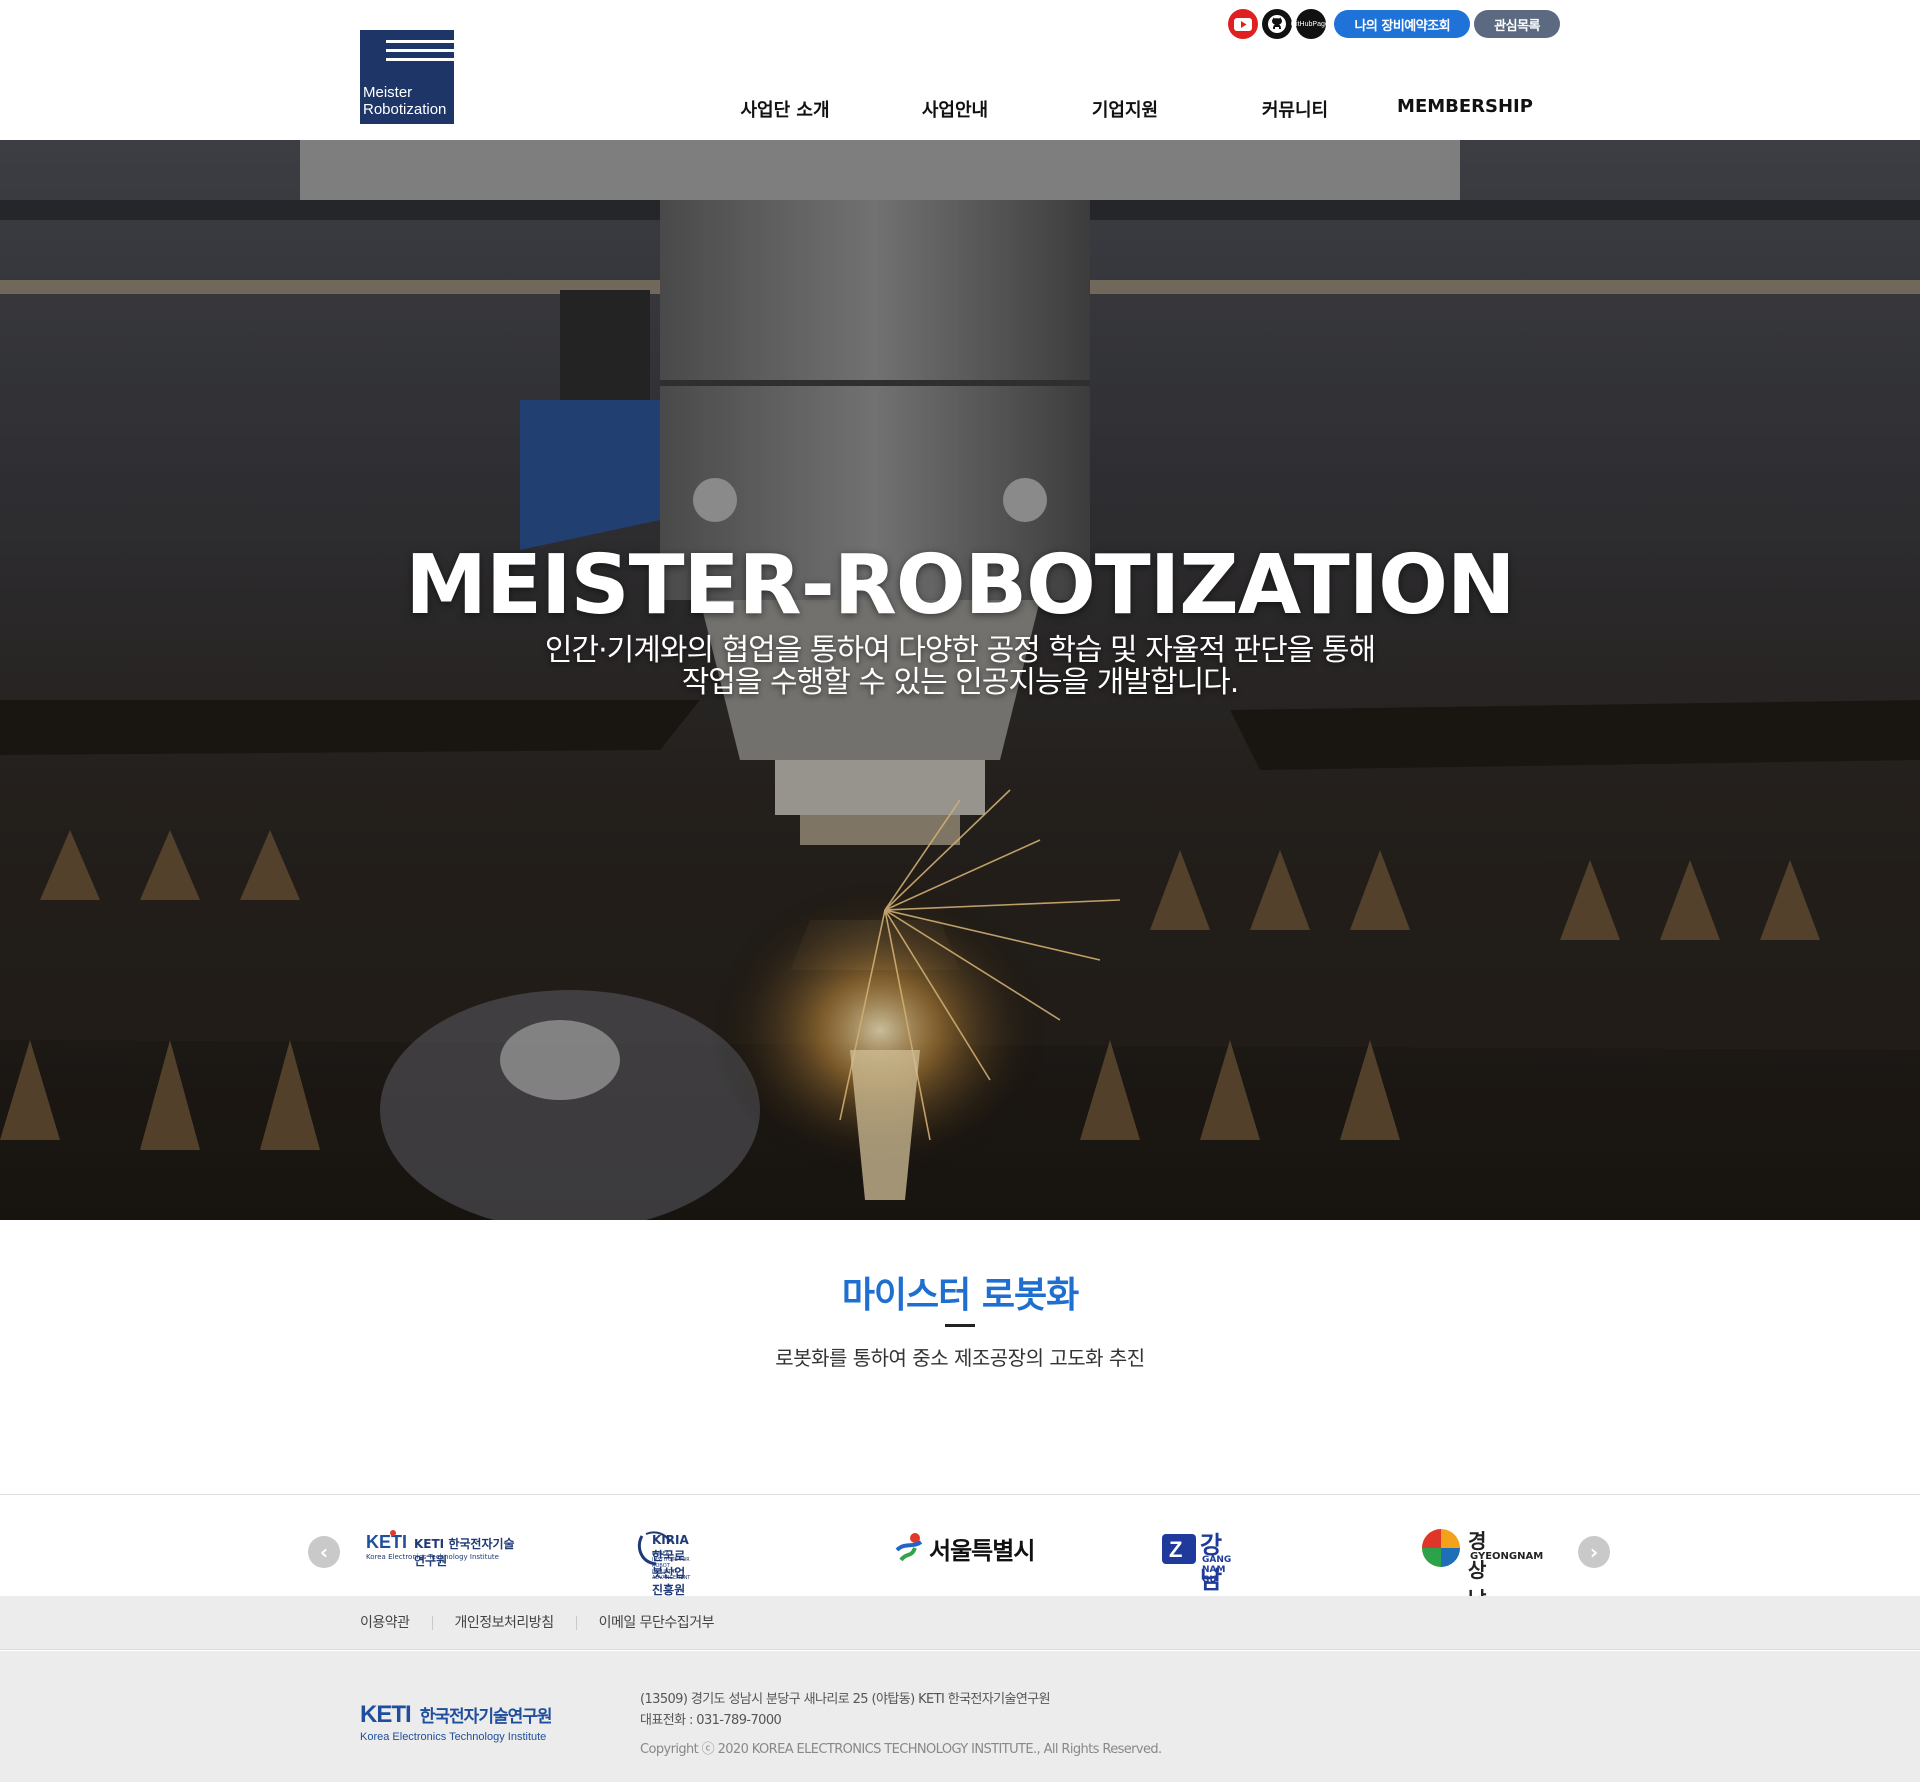 The height and width of the screenshot is (1782, 1920). Describe the element at coordinates (1295, 109) in the screenshot. I see `nav-item-community: 커뮤니티` at that location.